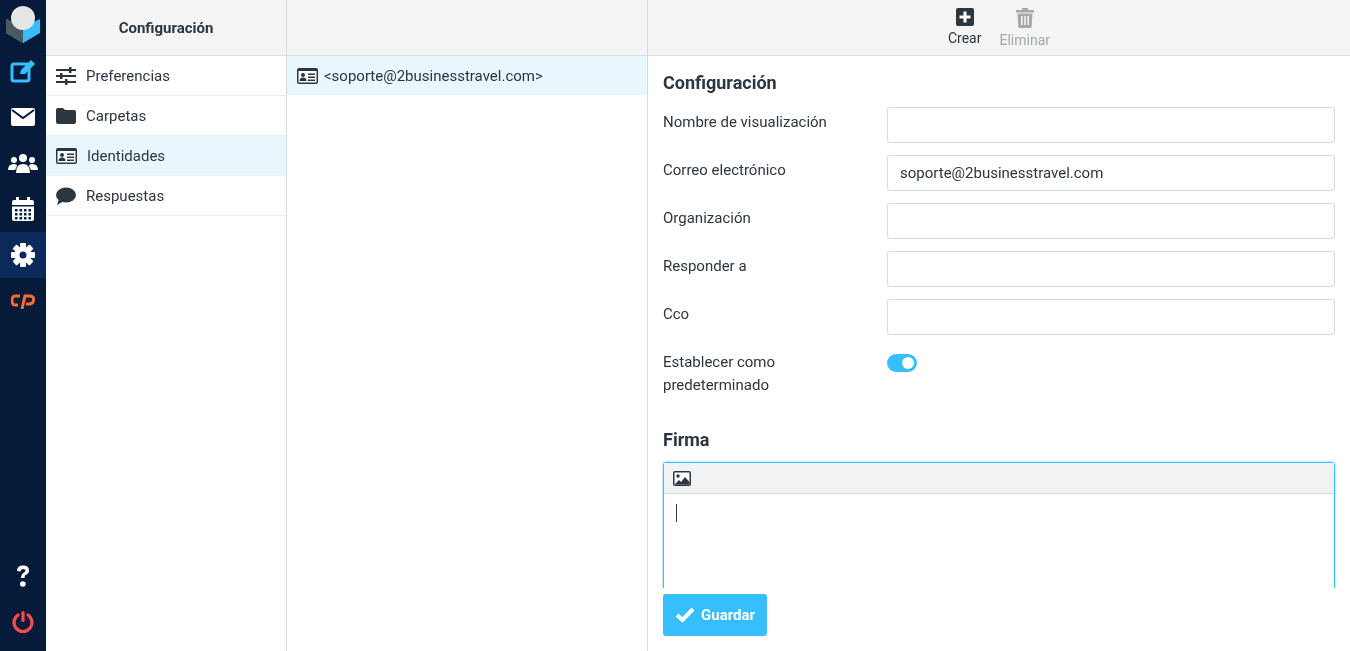  Describe the element at coordinates (23, 301) in the screenshot. I see `cp-logo-icon` at that location.